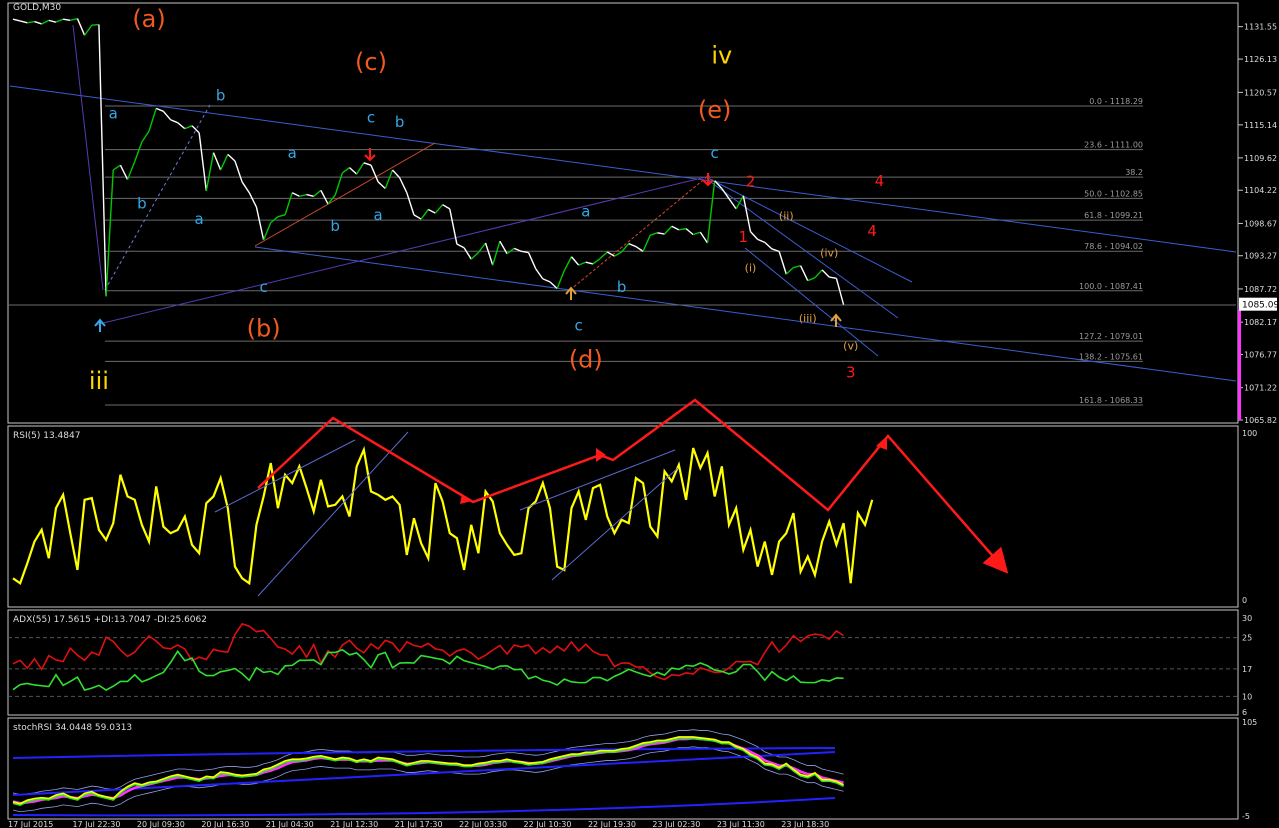  I want to click on time-axis-label: 21 Jul 17:30, so click(419, 824).